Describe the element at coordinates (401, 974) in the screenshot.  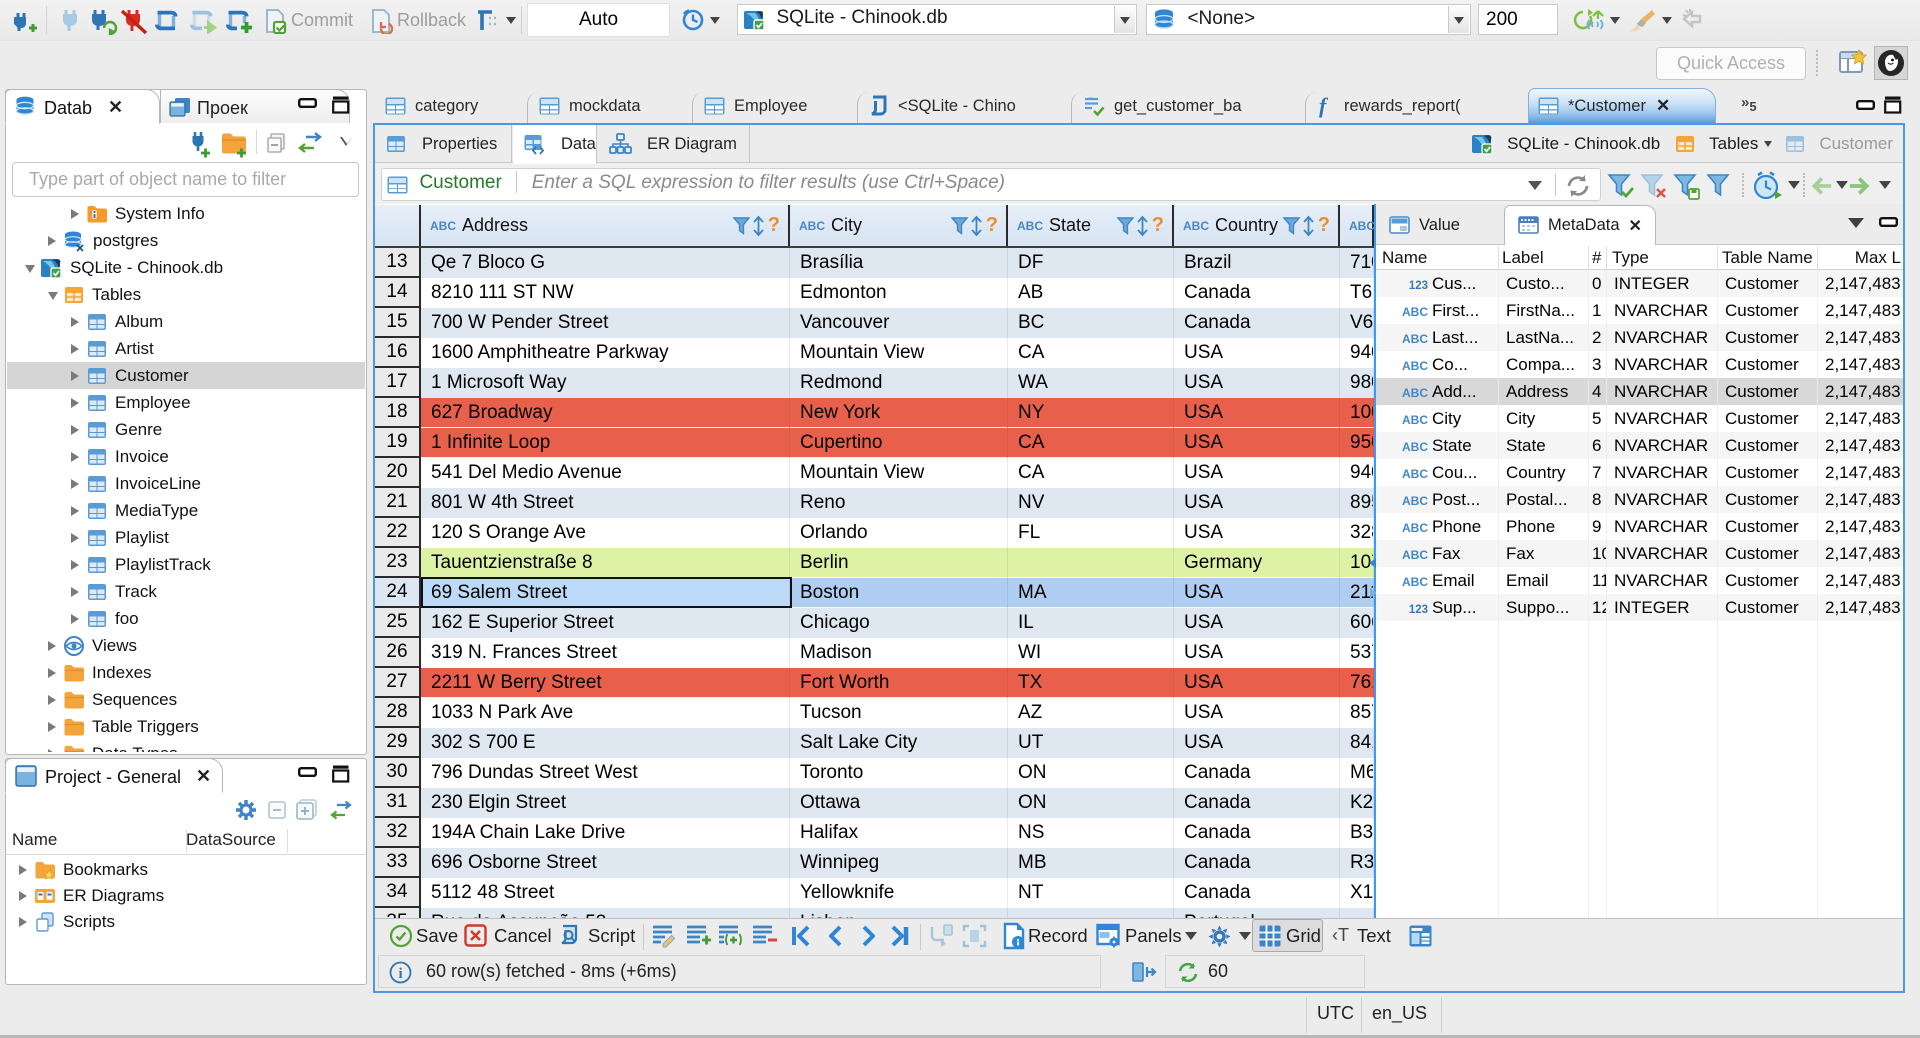
I see `svg-text: i` at that location.